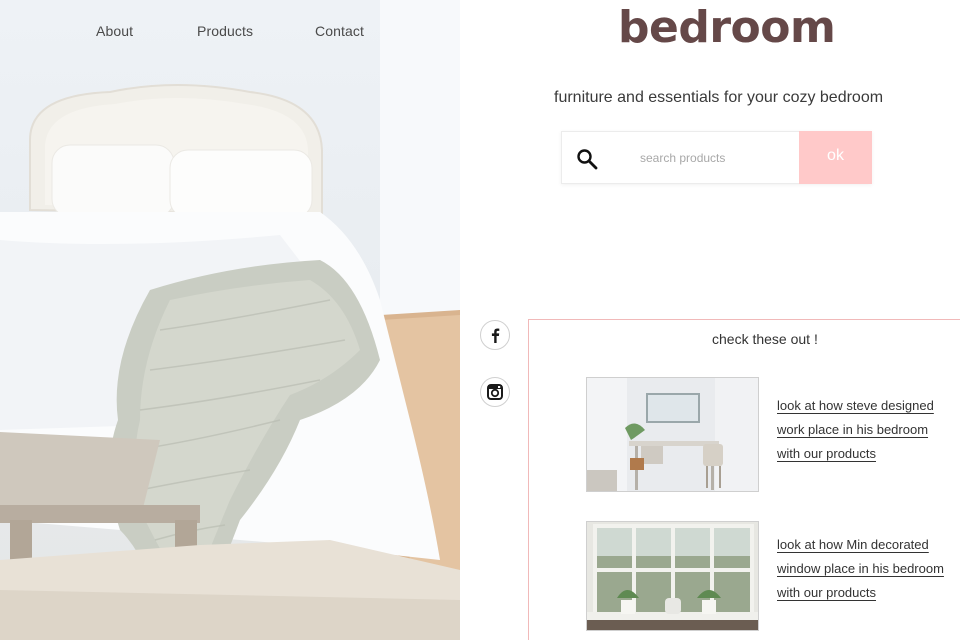  What do you see at coordinates (114, 31) in the screenshot?
I see `nav-about-link: About` at bounding box center [114, 31].